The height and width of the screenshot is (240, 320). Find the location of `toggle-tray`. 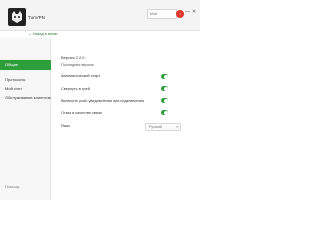

toggle-tray is located at coordinates (164, 88).